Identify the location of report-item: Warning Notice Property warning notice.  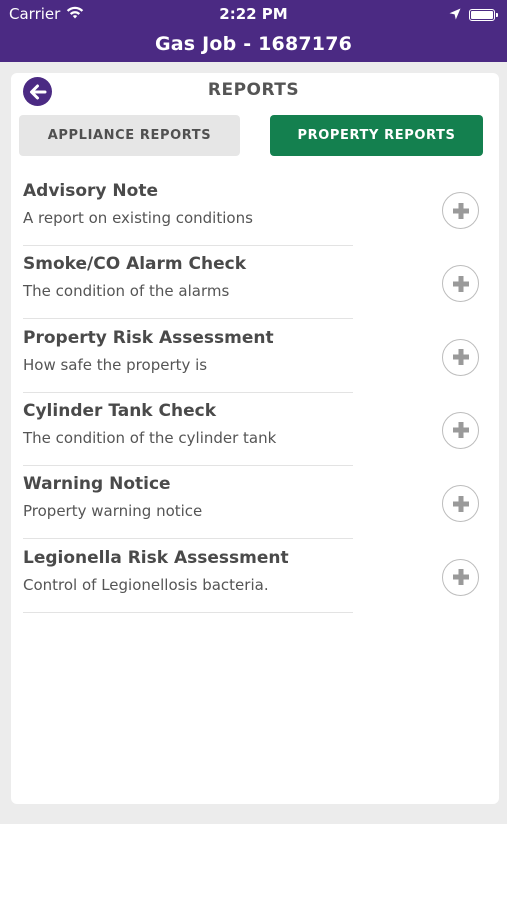
(253, 507).